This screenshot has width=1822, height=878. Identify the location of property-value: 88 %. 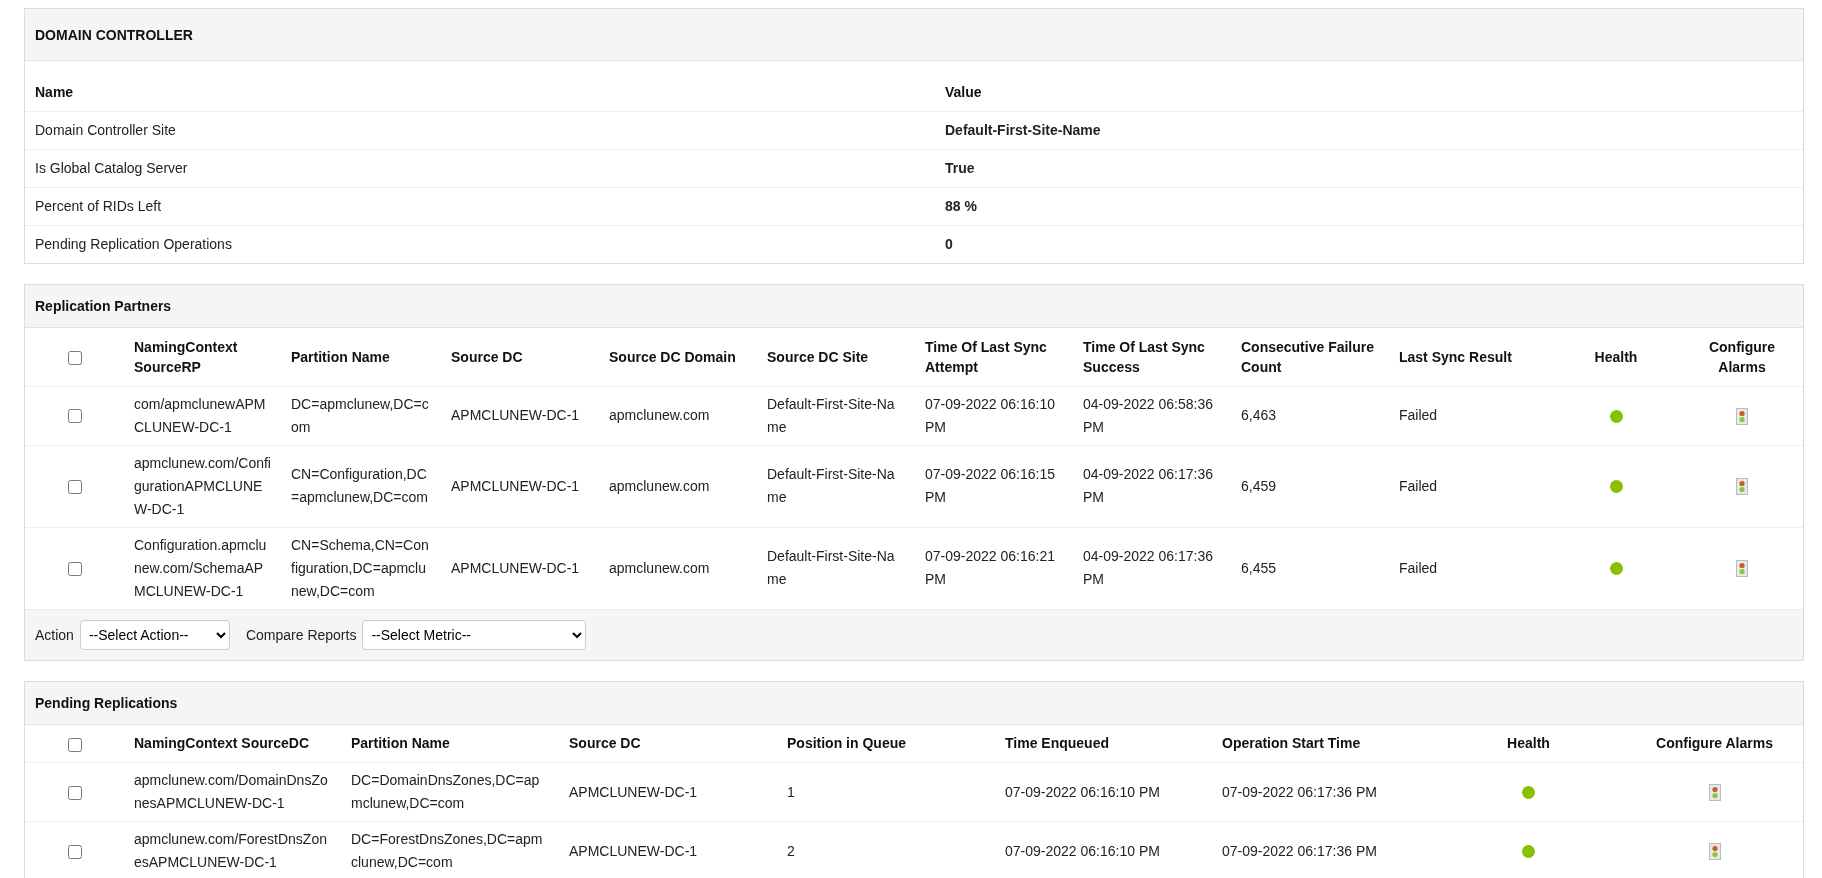
(1369, 206).